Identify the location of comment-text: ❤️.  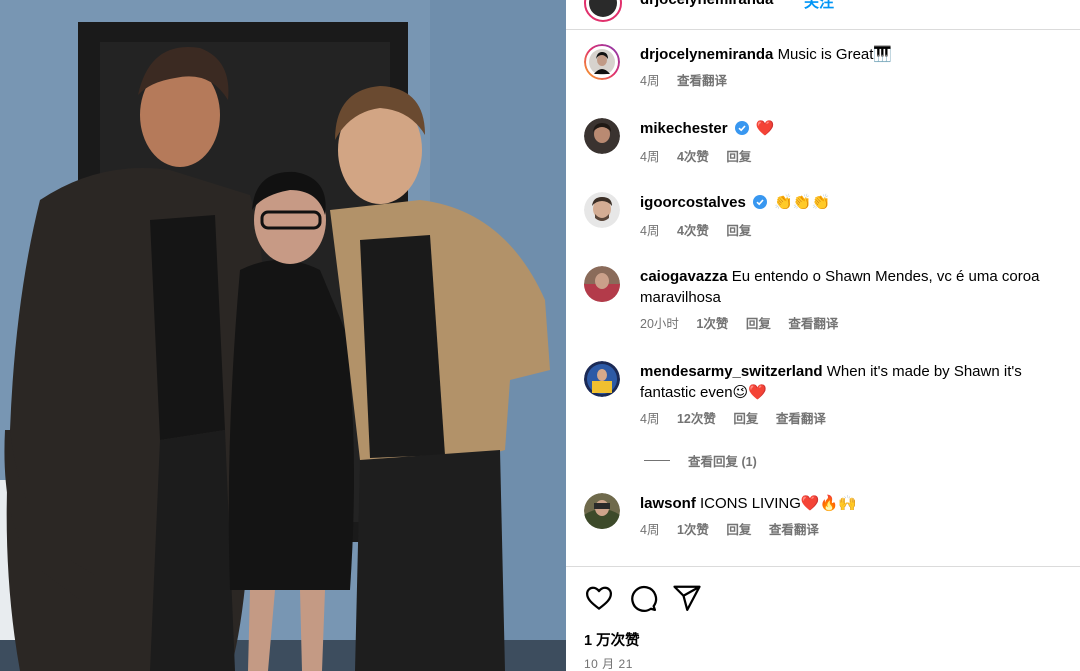
(765, 128).